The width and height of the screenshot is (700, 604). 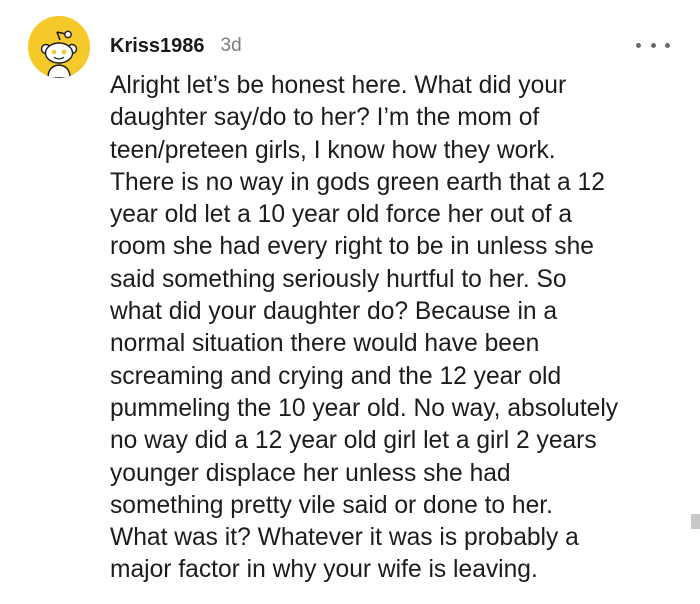 I want to click on username-link: Kriss1986, so click(x=157, y=46).